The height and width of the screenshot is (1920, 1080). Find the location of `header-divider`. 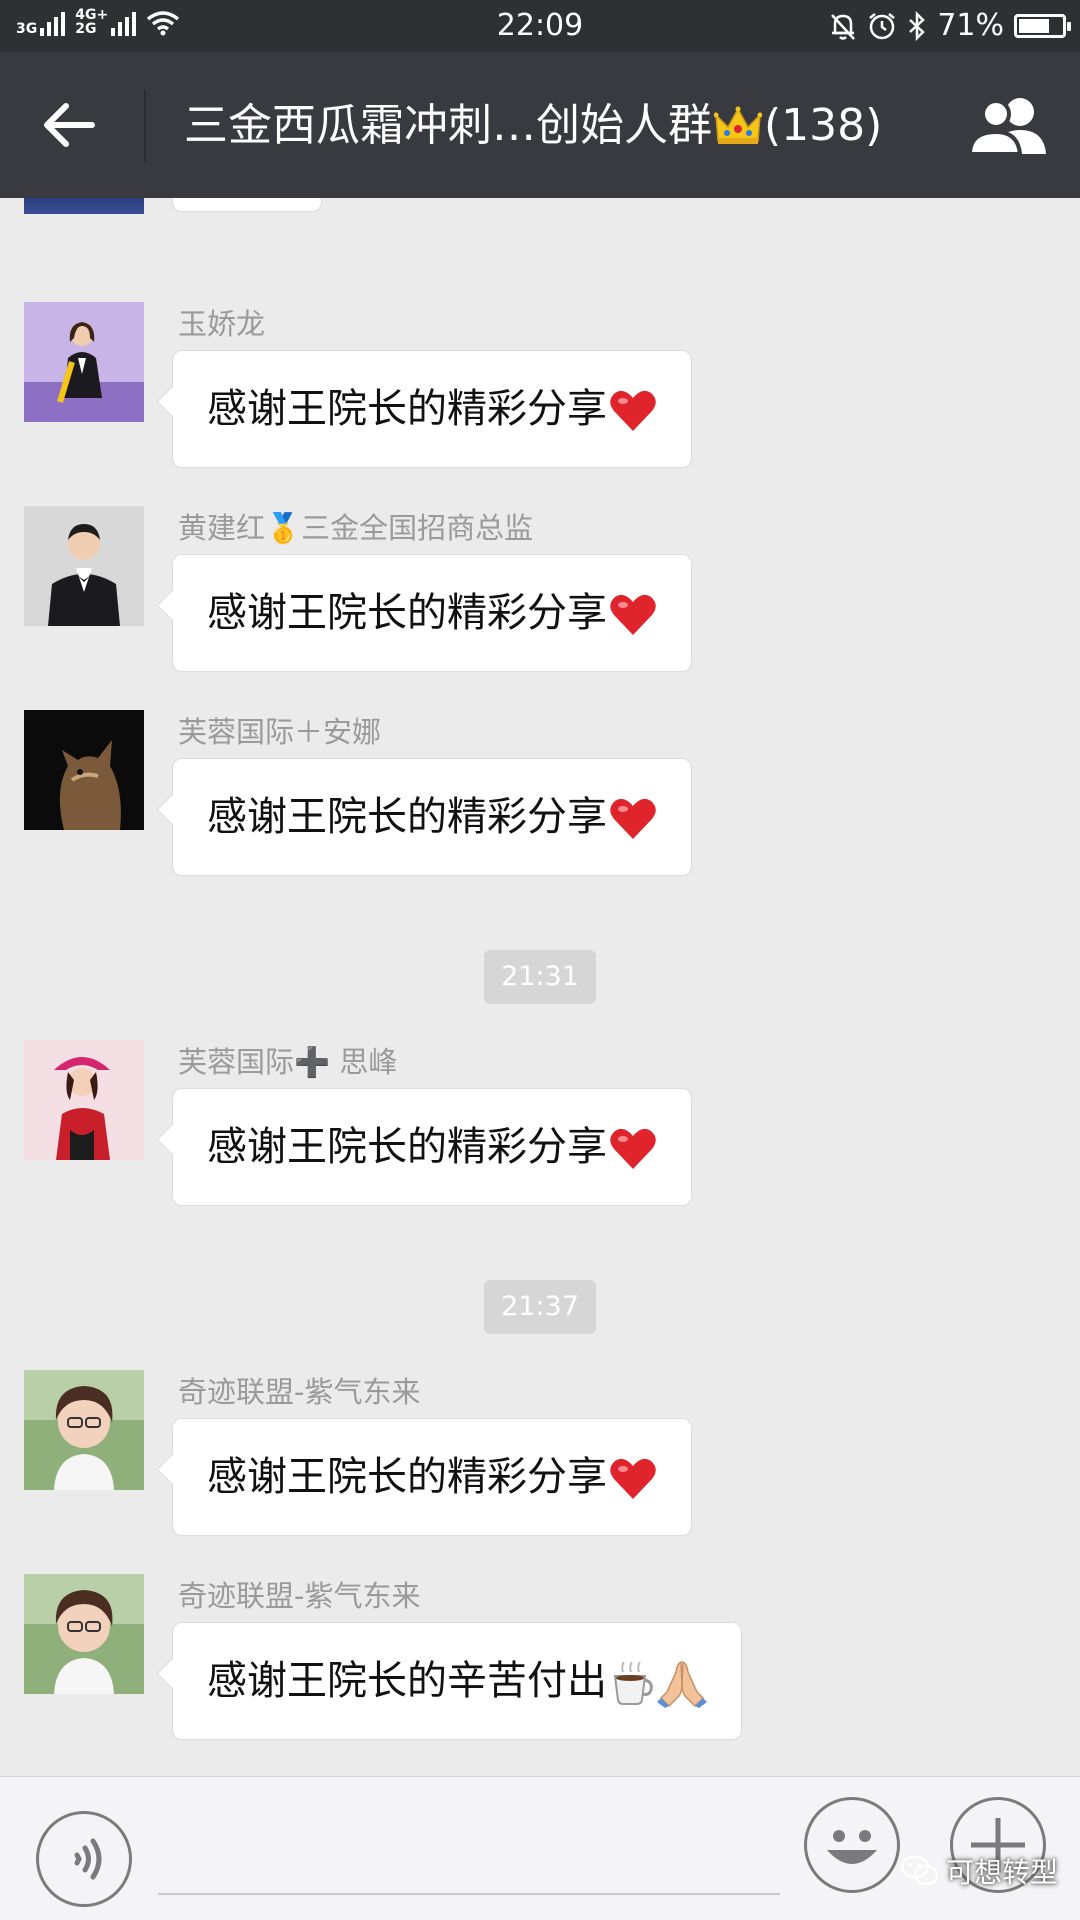

header-divider is located at coordinates (145, 126).